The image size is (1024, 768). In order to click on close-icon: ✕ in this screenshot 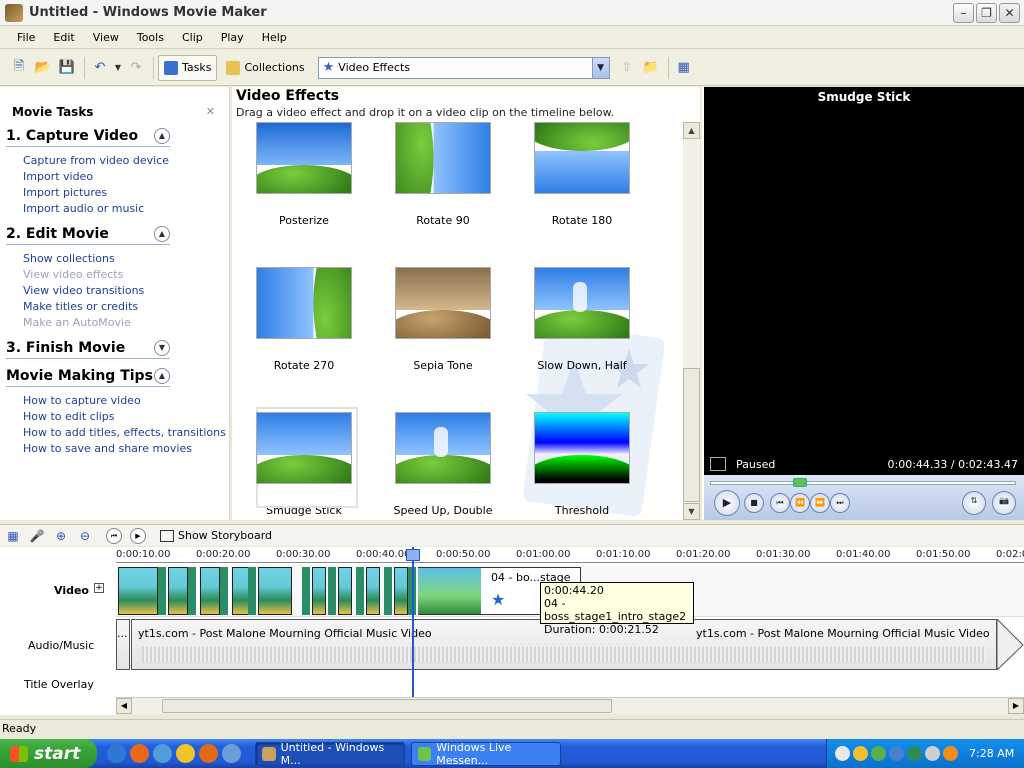, I will do `click(210, 111)`.